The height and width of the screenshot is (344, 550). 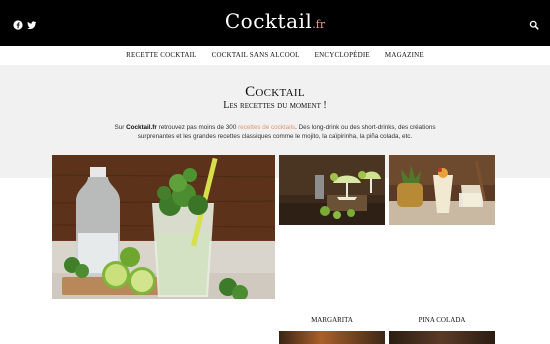 What do you see at coordinates (332, 190) in the screenshot?
I see `margarita-photo` at bounding box center [332, 190].